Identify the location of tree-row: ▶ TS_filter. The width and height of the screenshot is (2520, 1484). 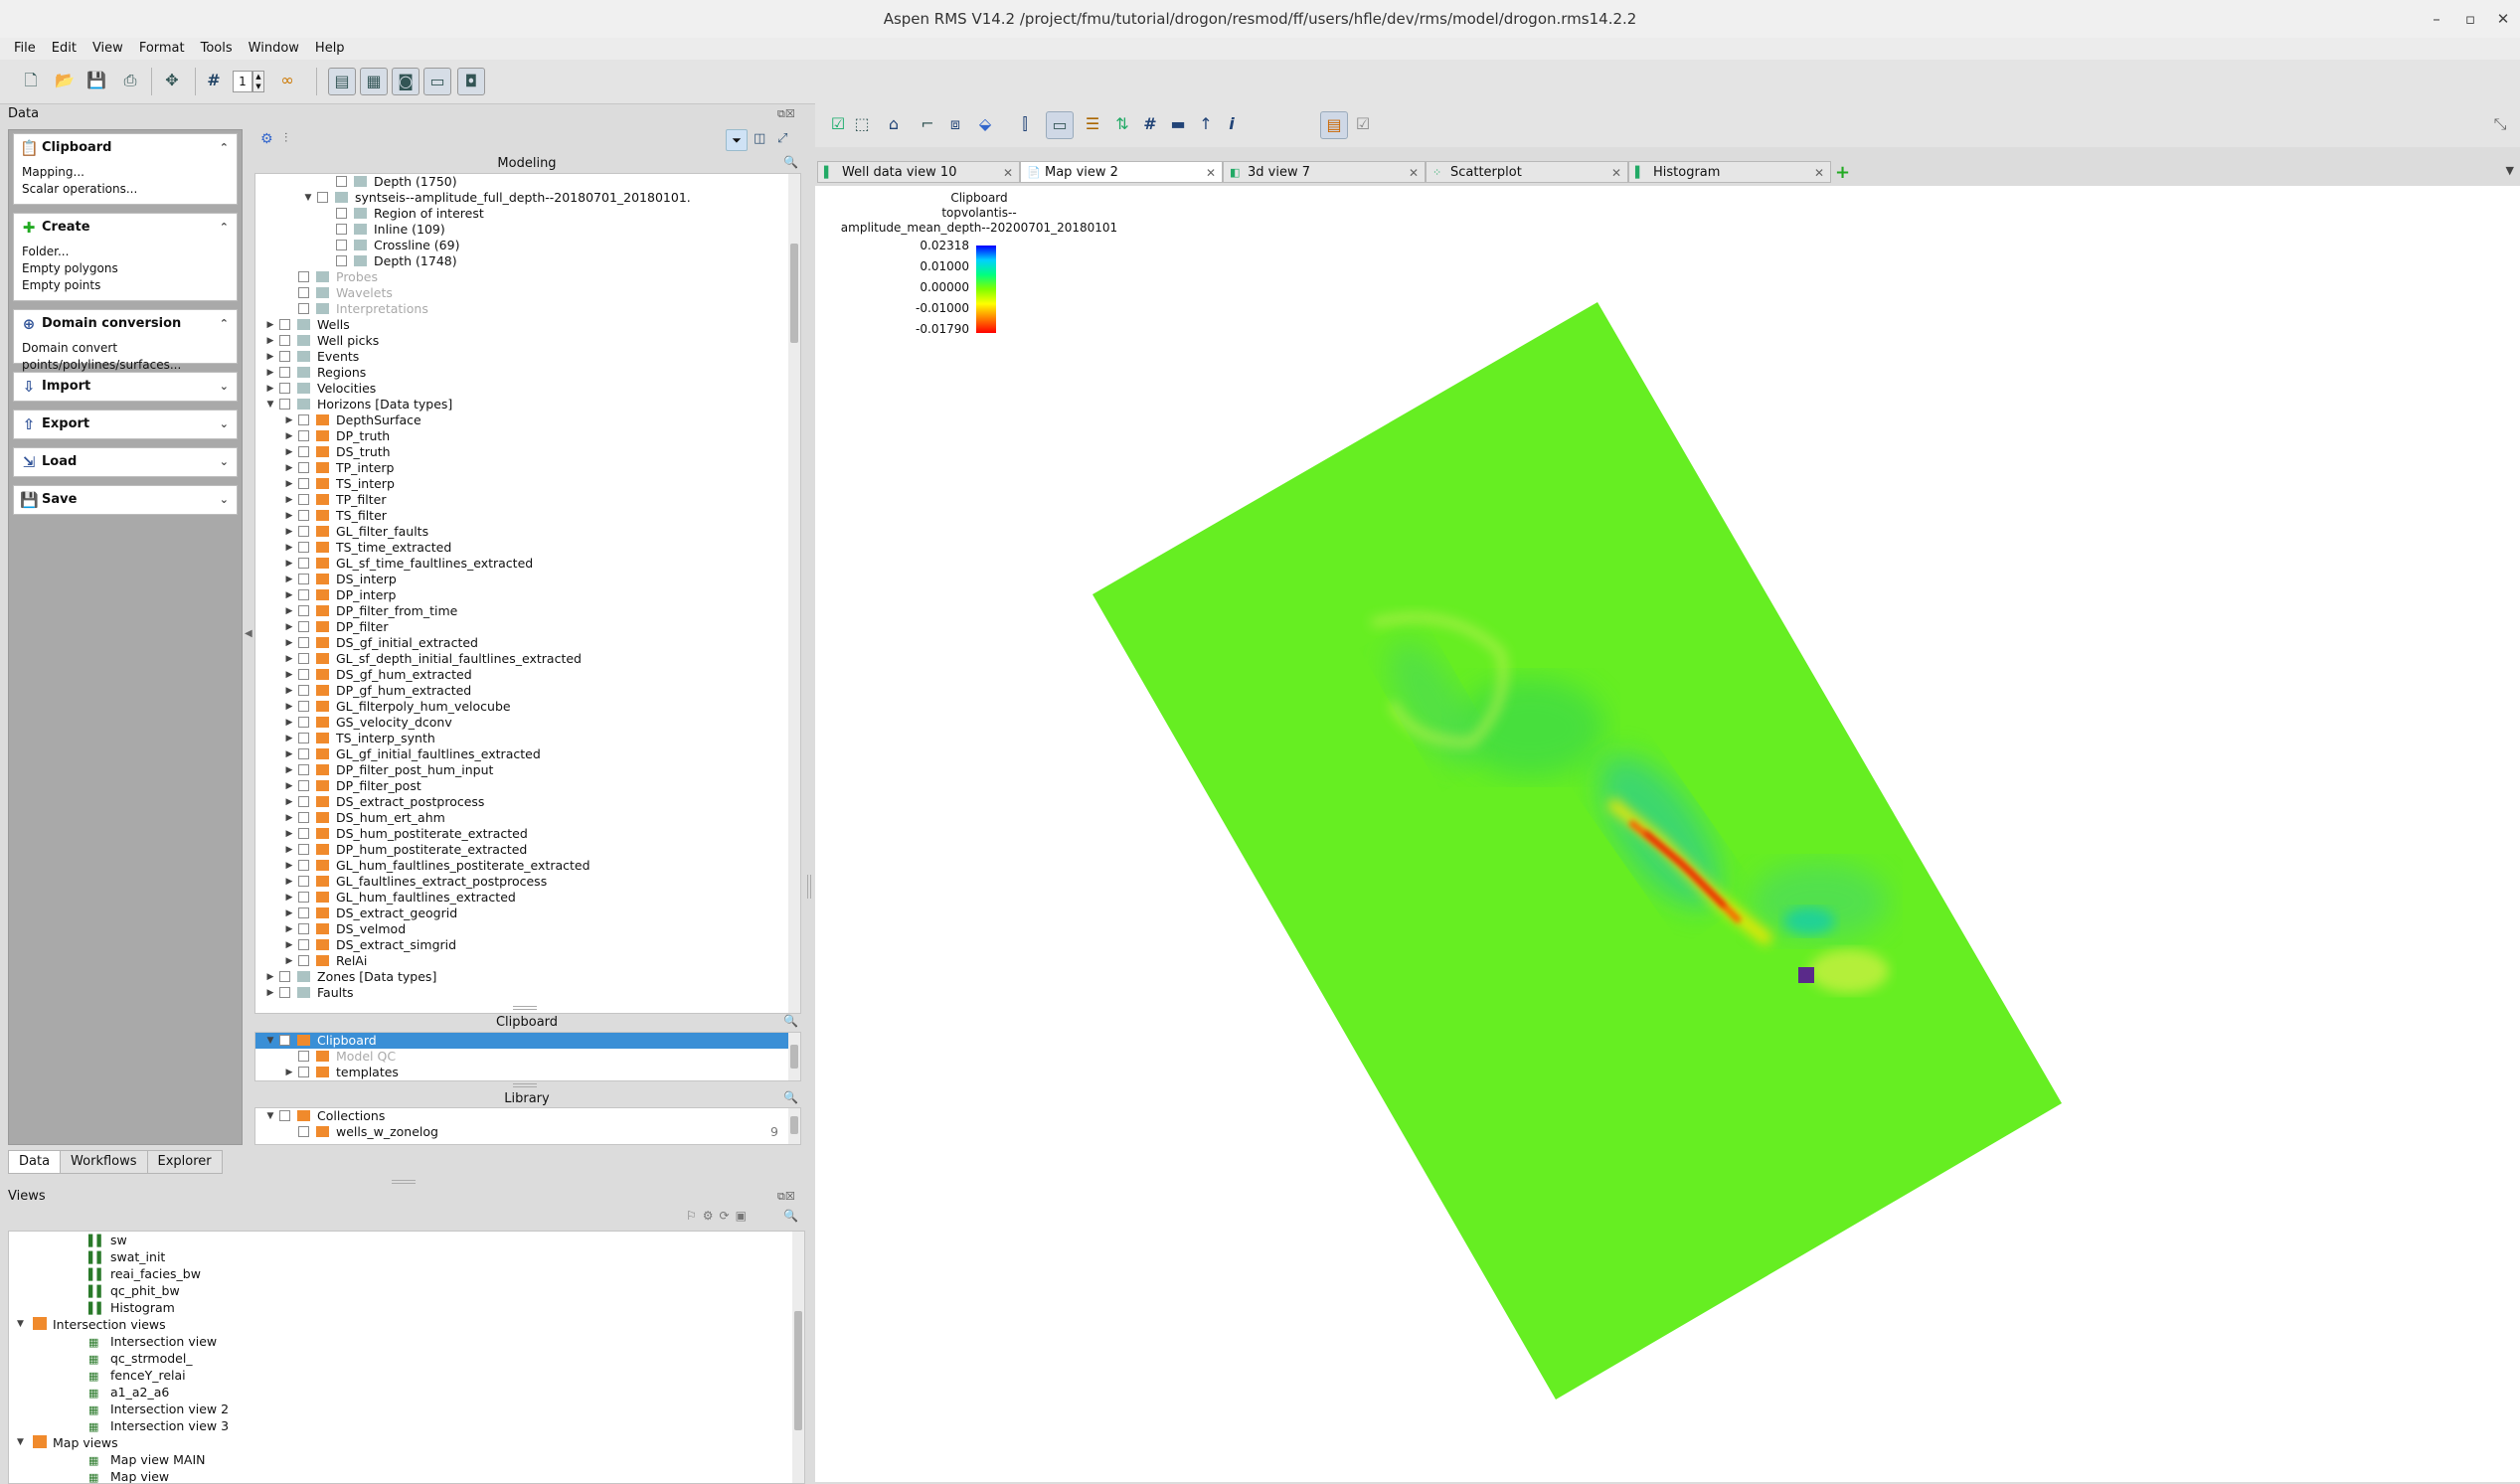
(527, 516).